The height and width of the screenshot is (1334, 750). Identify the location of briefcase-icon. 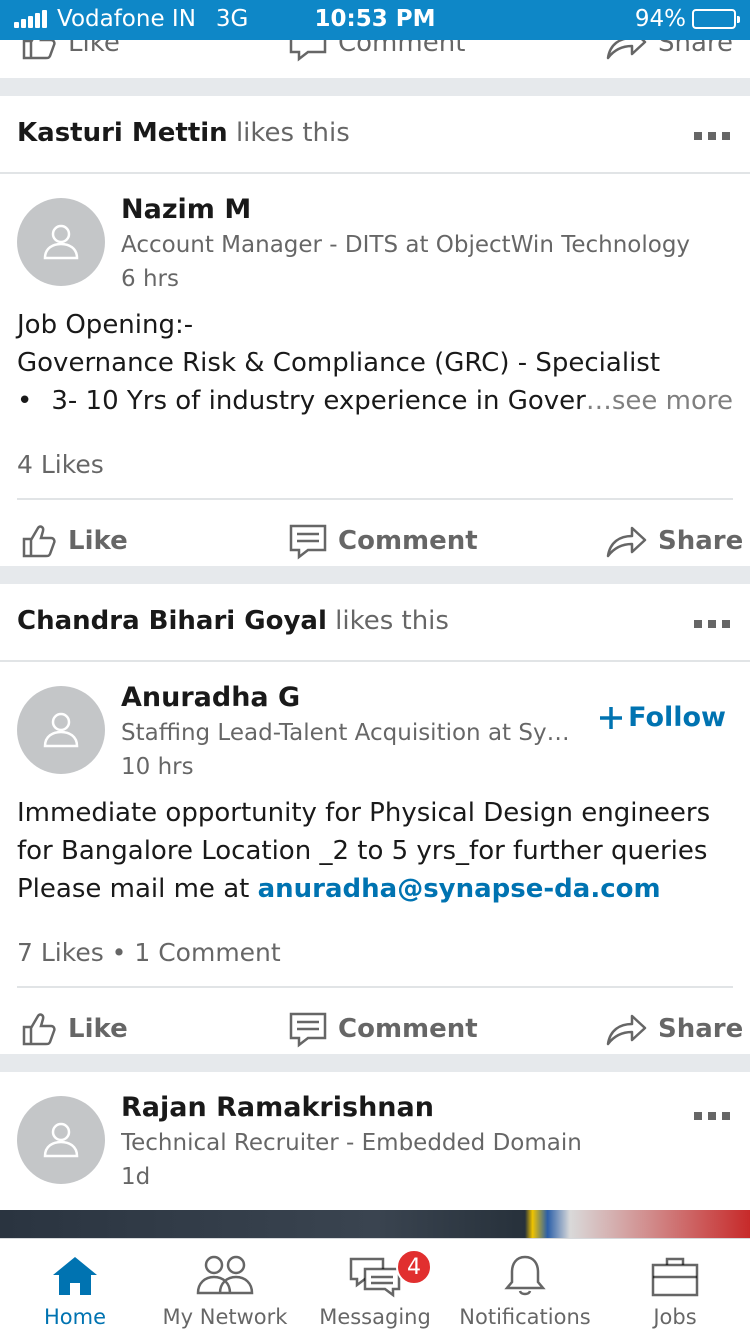
(675, 1277).